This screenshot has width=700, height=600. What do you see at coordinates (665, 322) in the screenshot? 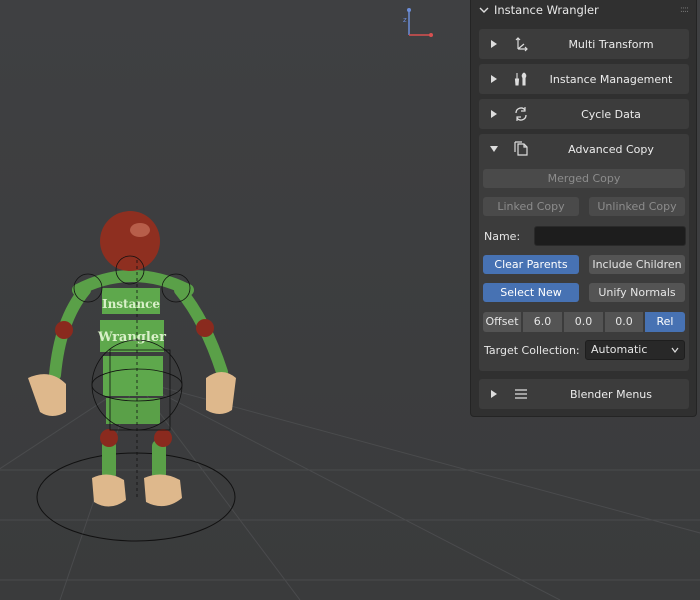
I see `rel-toggle: Rel` at bounding box center [665, 322].